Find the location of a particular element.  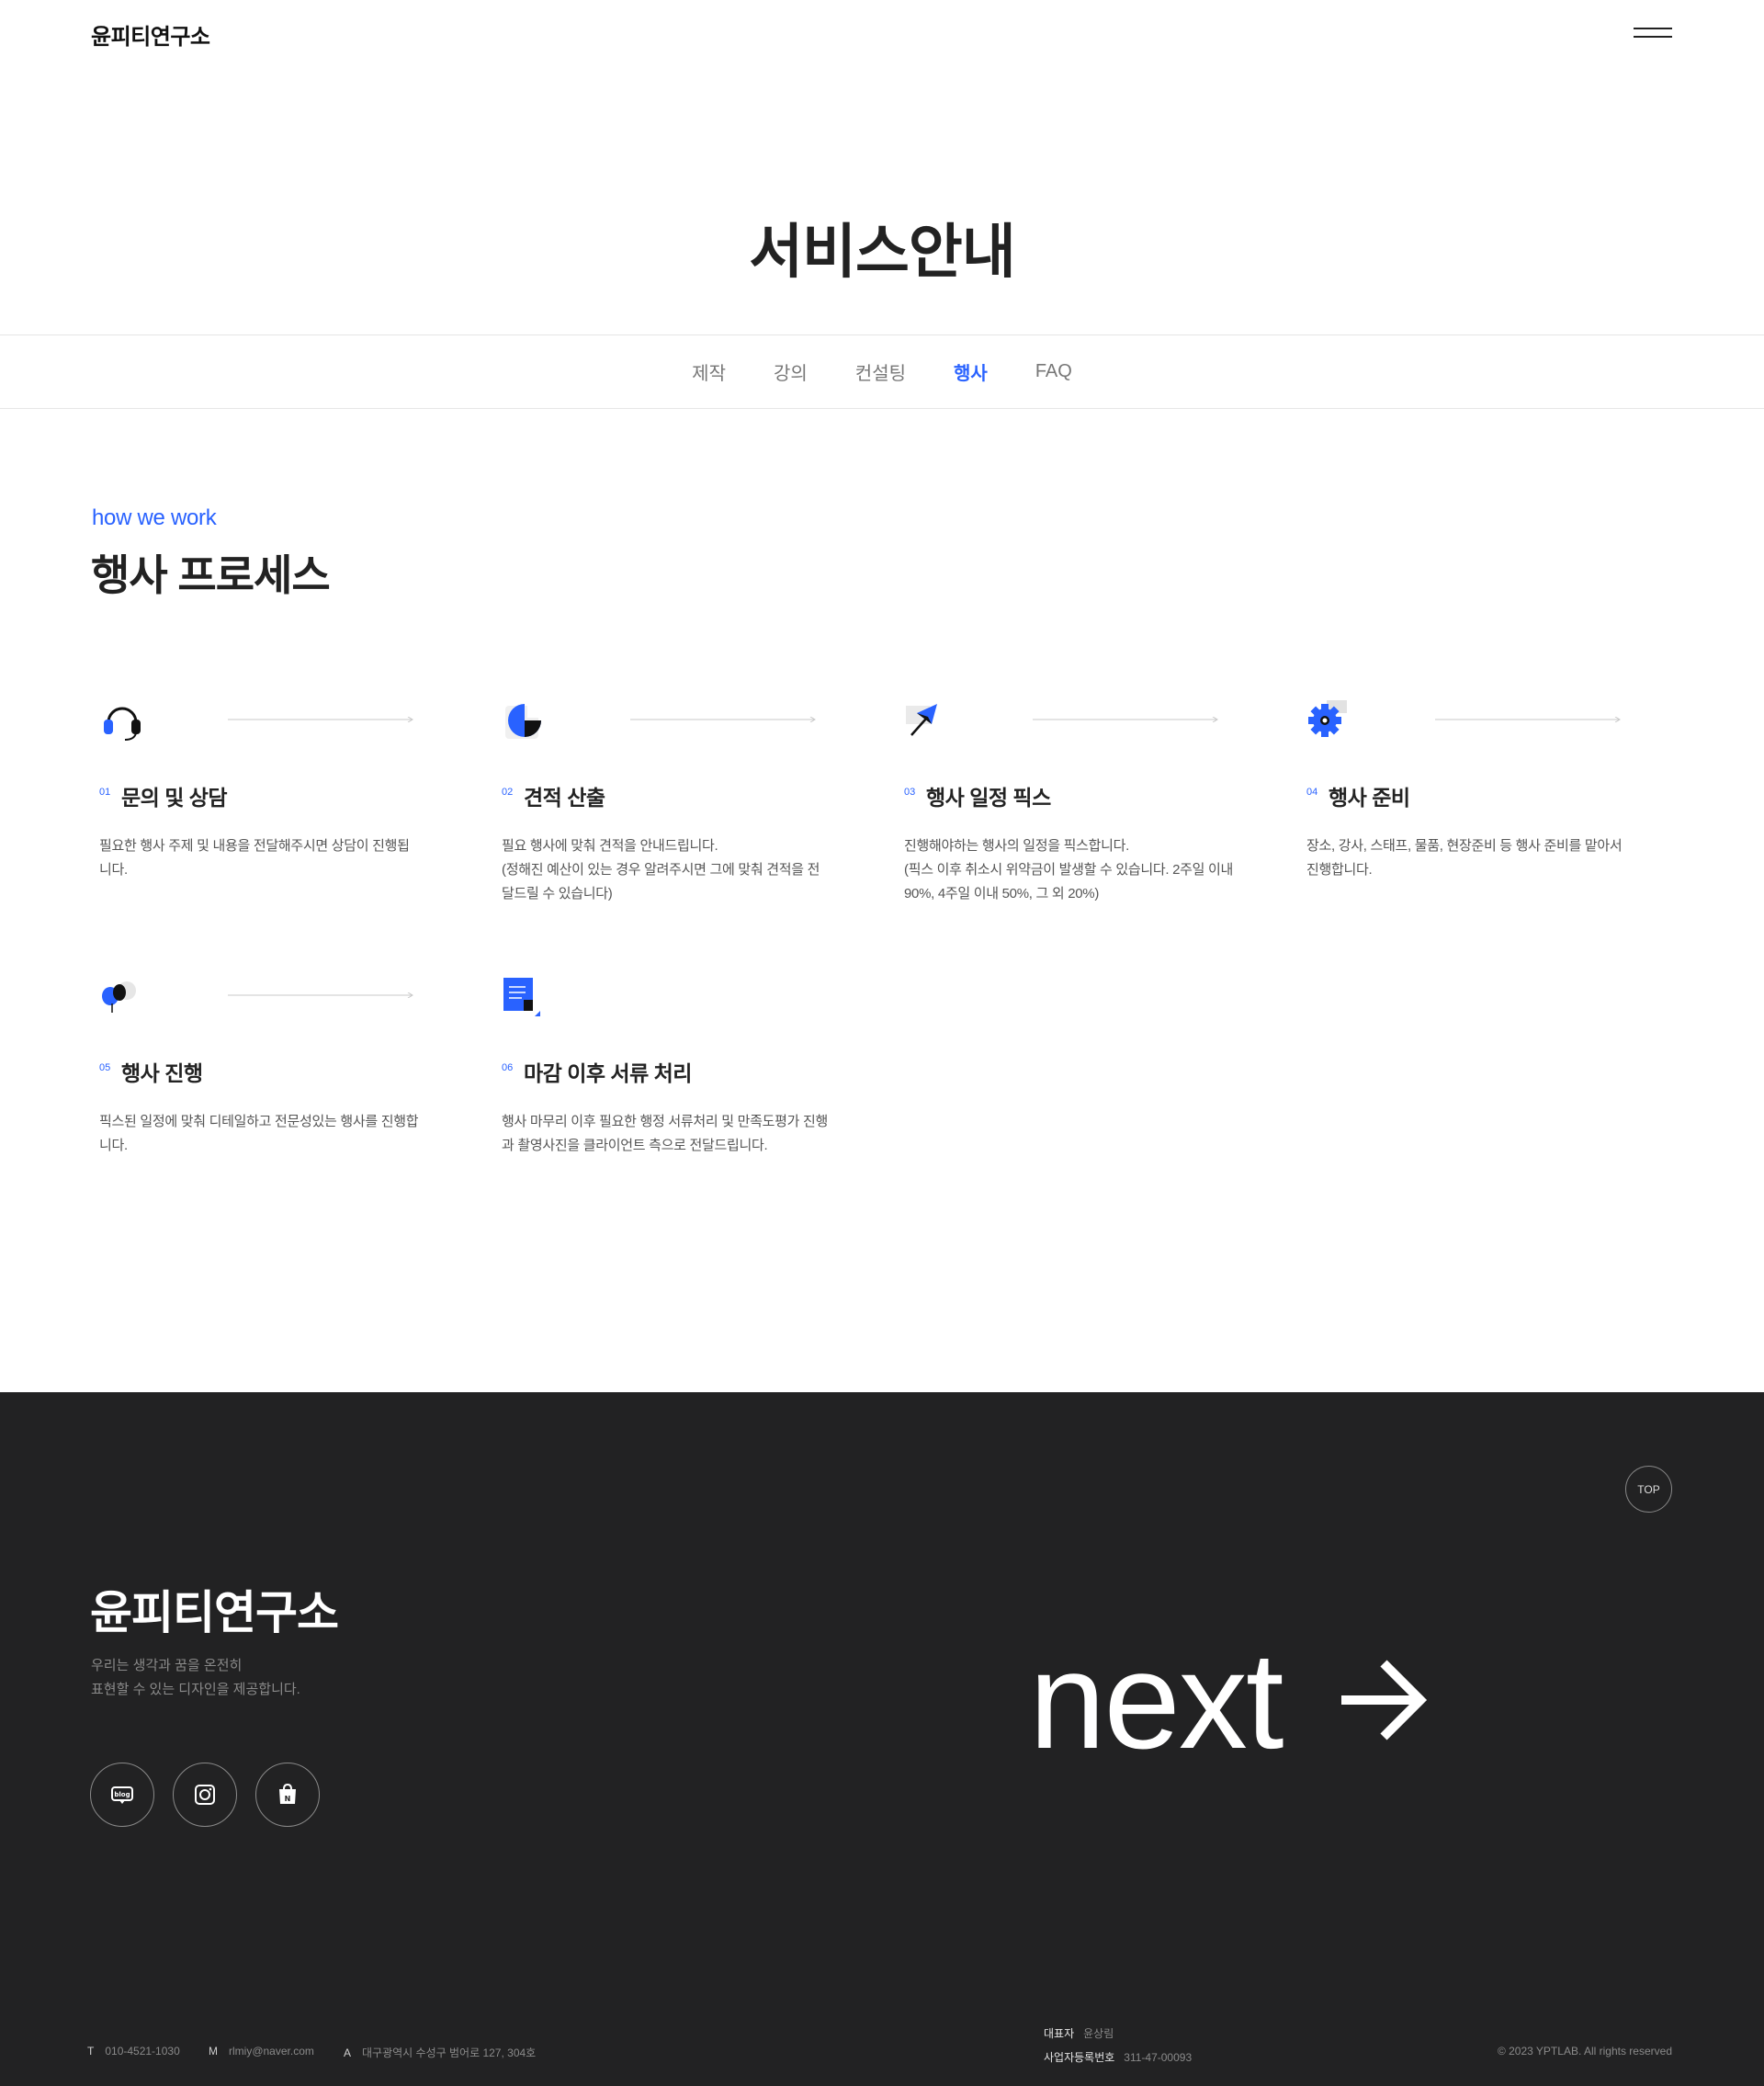

section-kicker: how we work is located at coordinates (154, 517).